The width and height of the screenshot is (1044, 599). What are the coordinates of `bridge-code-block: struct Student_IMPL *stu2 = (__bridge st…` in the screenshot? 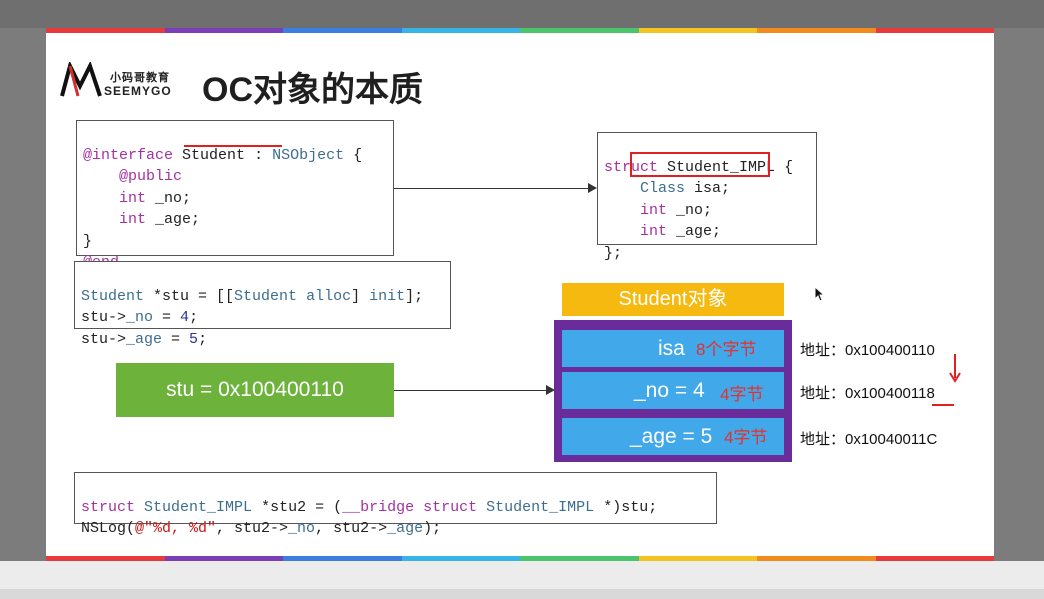 It's located at (395, 504).